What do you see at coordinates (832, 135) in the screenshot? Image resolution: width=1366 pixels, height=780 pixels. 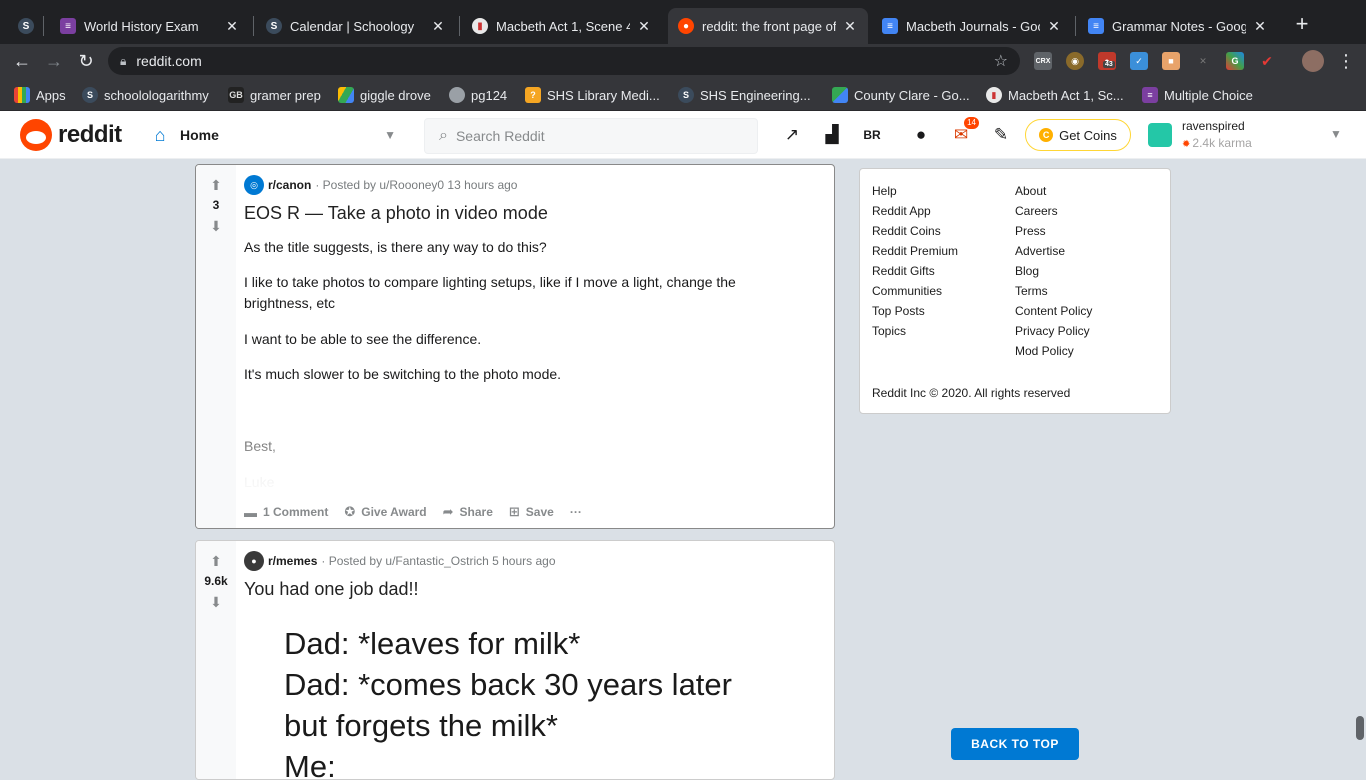 I see `leaderboard-icon: ▟` at bounding box center [832, 135].